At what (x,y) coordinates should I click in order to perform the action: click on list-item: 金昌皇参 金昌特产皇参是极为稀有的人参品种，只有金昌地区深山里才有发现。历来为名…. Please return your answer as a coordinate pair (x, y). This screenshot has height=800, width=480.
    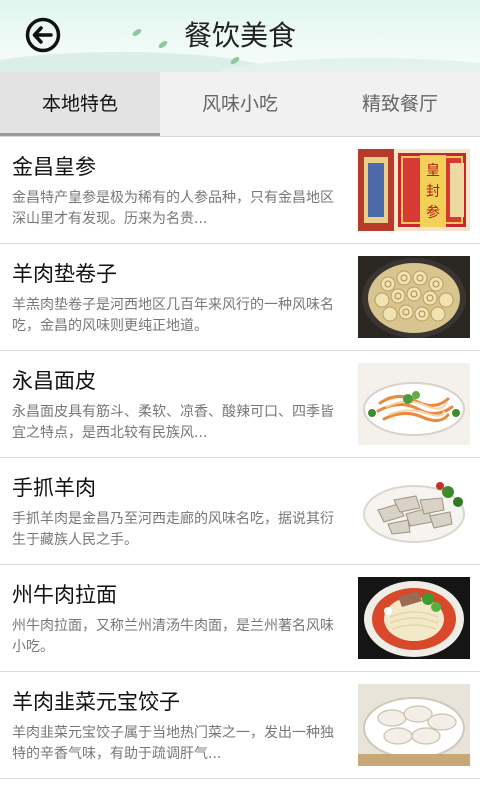
    Looking at the image, I should click on (240, 190).